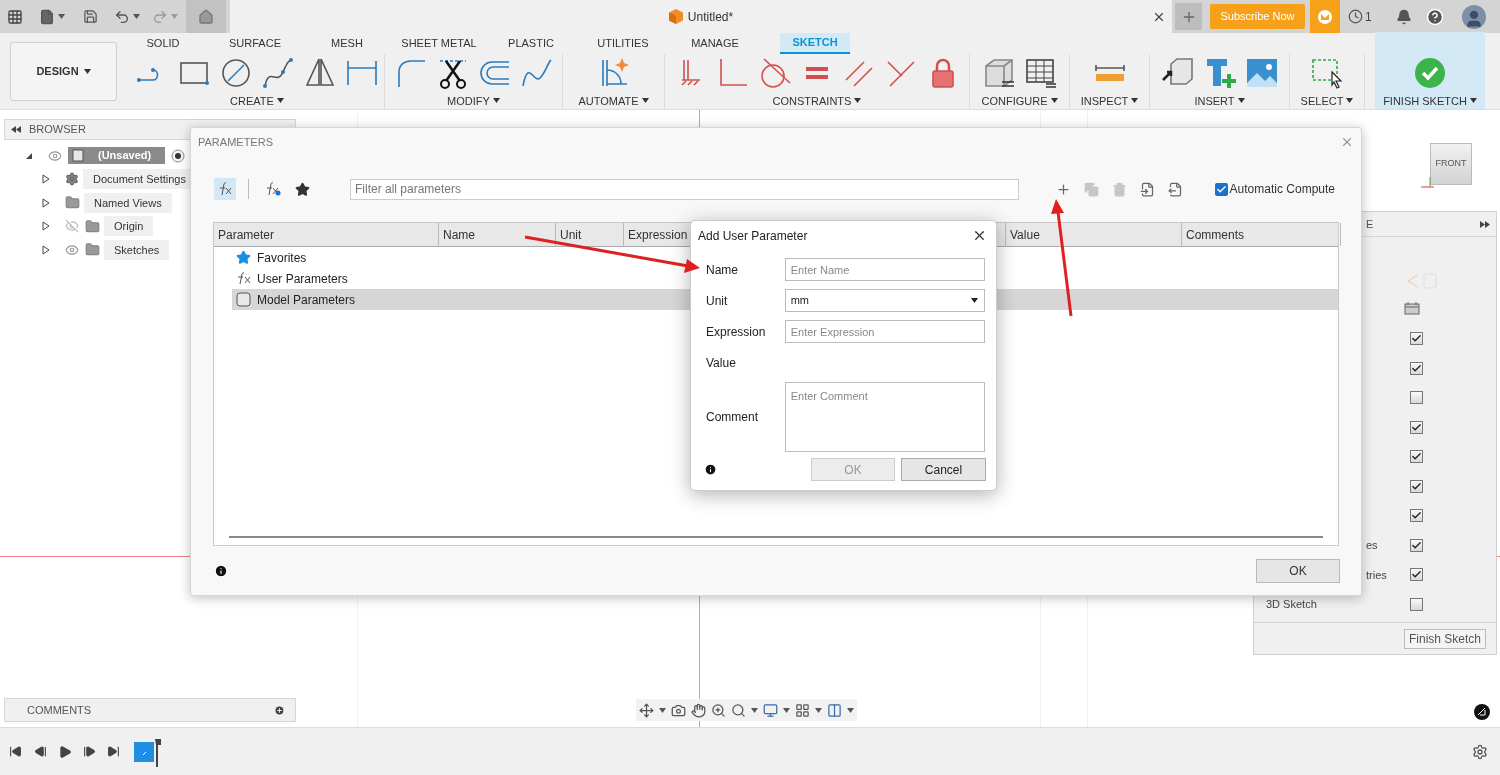  Describe the element at coordinates (718, 710) in the screenshot. I see `zoom-icon` at that location.